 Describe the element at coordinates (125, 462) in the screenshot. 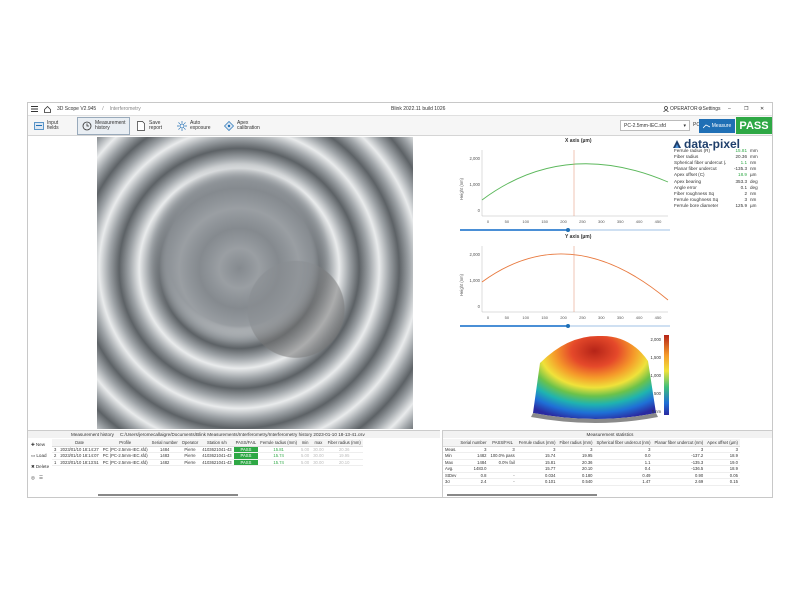

I see `table-cell: PC (PC-2.5mm-IEC.sfd)` at that location.